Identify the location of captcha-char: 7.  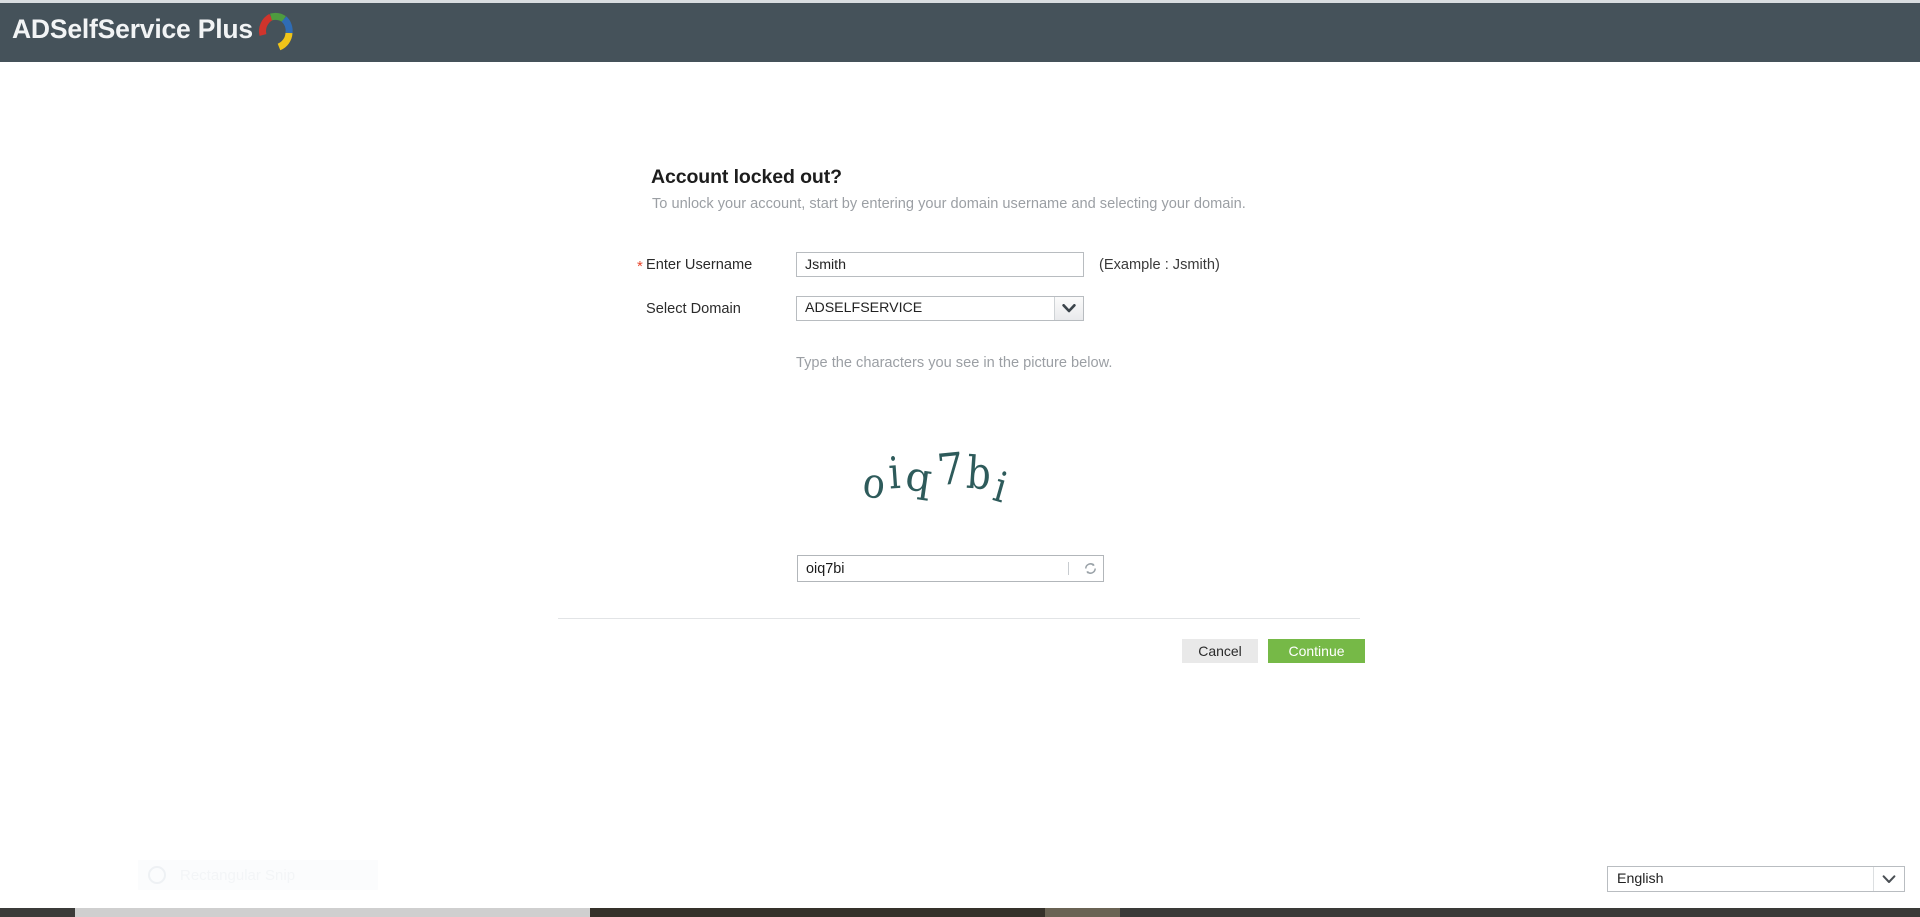
(950, 470).